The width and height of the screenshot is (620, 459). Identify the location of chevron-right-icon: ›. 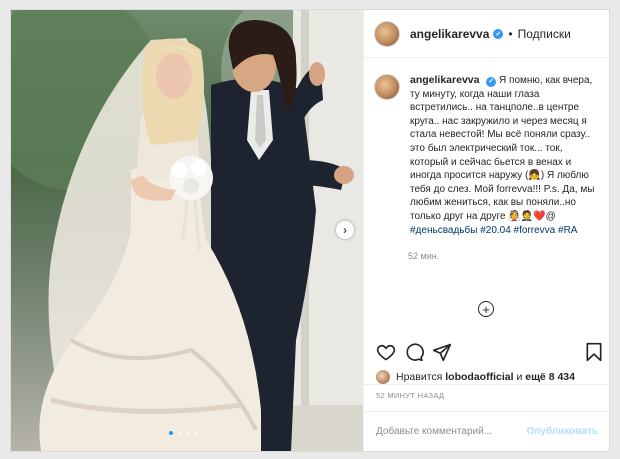
(345, 230).